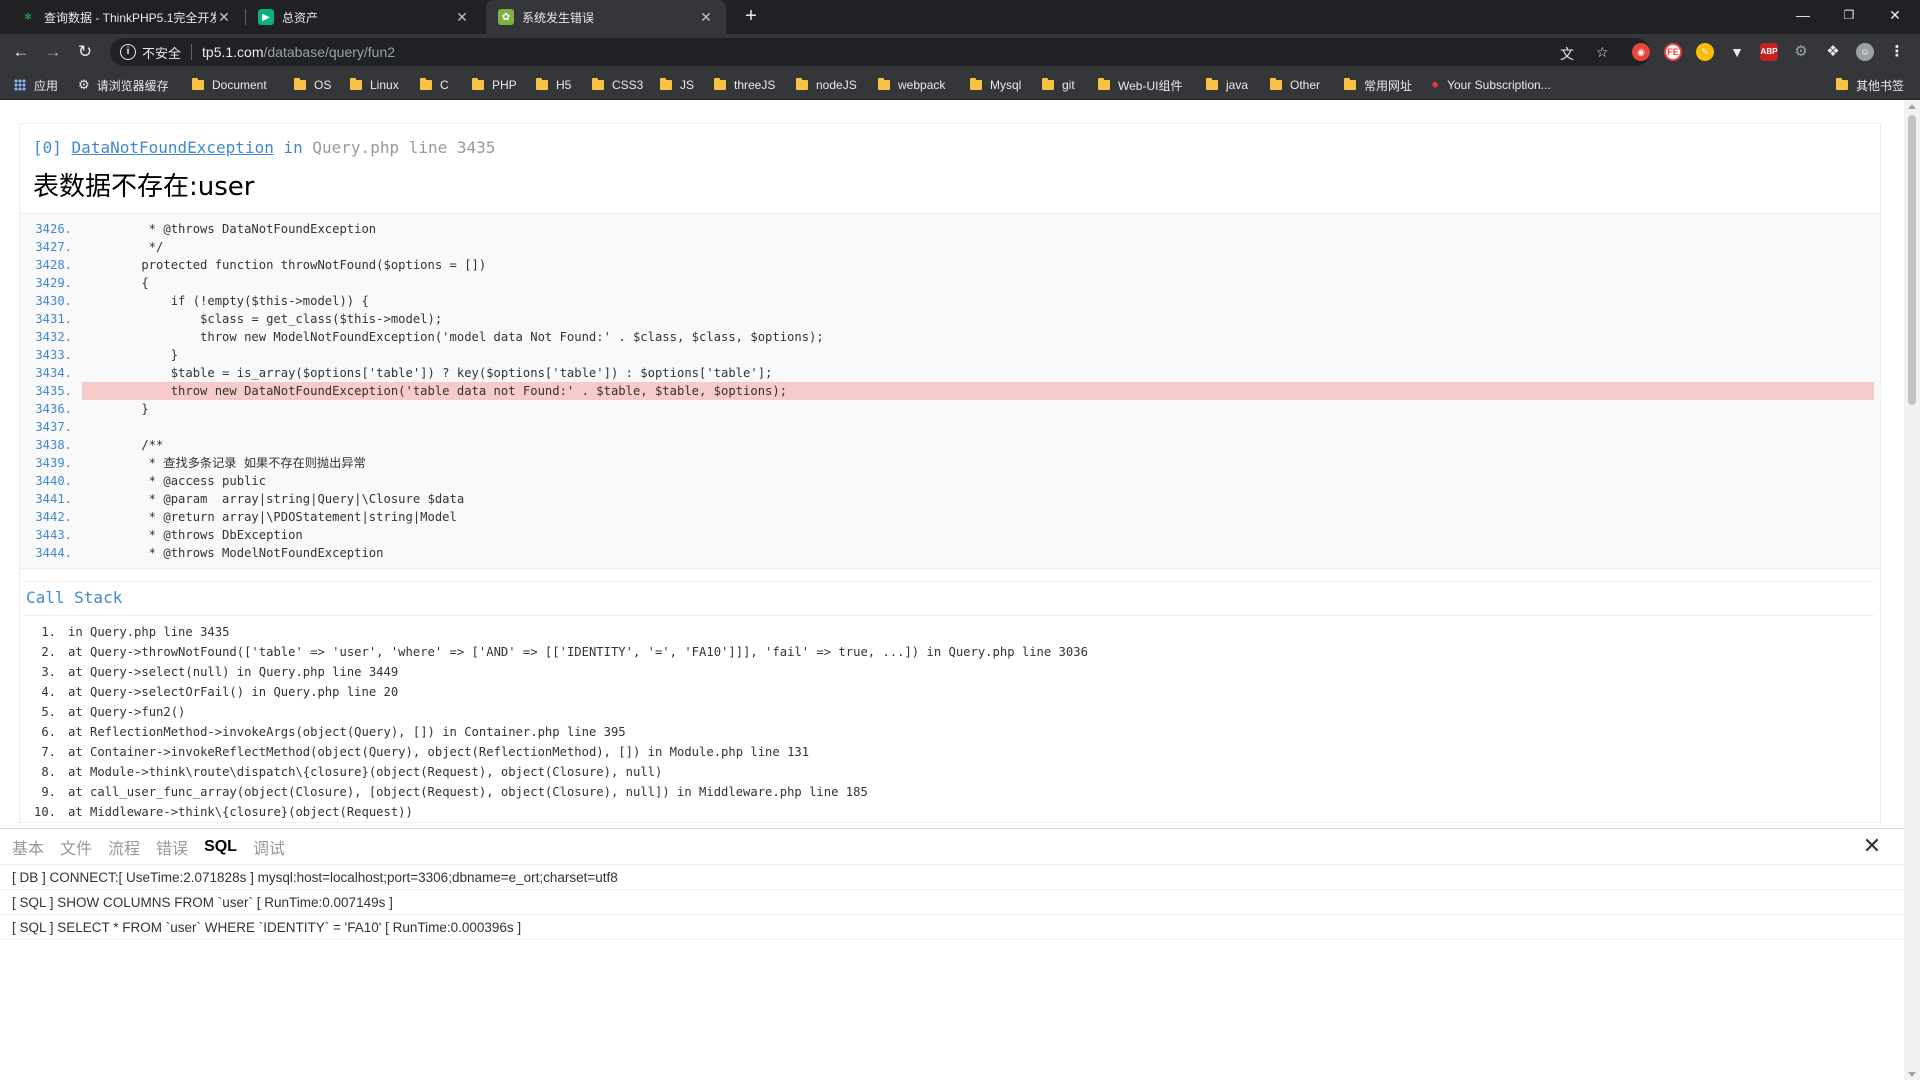  What do you see at coordinates (1602, 52) in the screenshot?
I see `bookmark-star-icon: ☆` at bounding box center [1602, 52].